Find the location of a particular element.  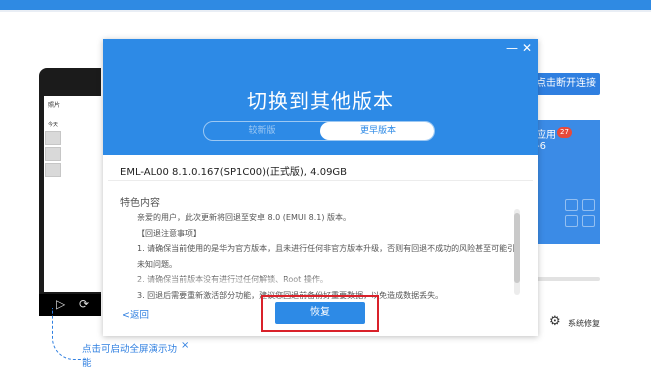

release-note-line: 【回退注意事项】 is located at coordinates (169, 233).